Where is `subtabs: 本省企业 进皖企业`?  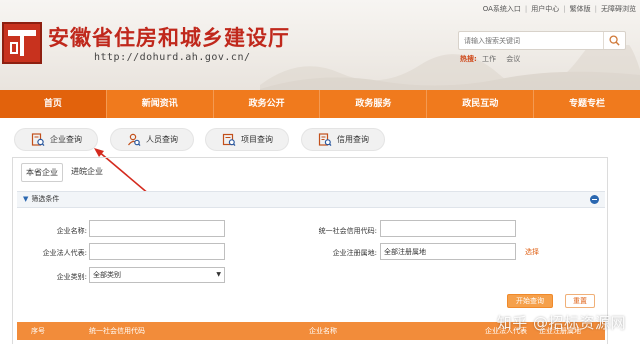 subtabs: 本省企业 进皖企业 is located at coordinates (66, 172).